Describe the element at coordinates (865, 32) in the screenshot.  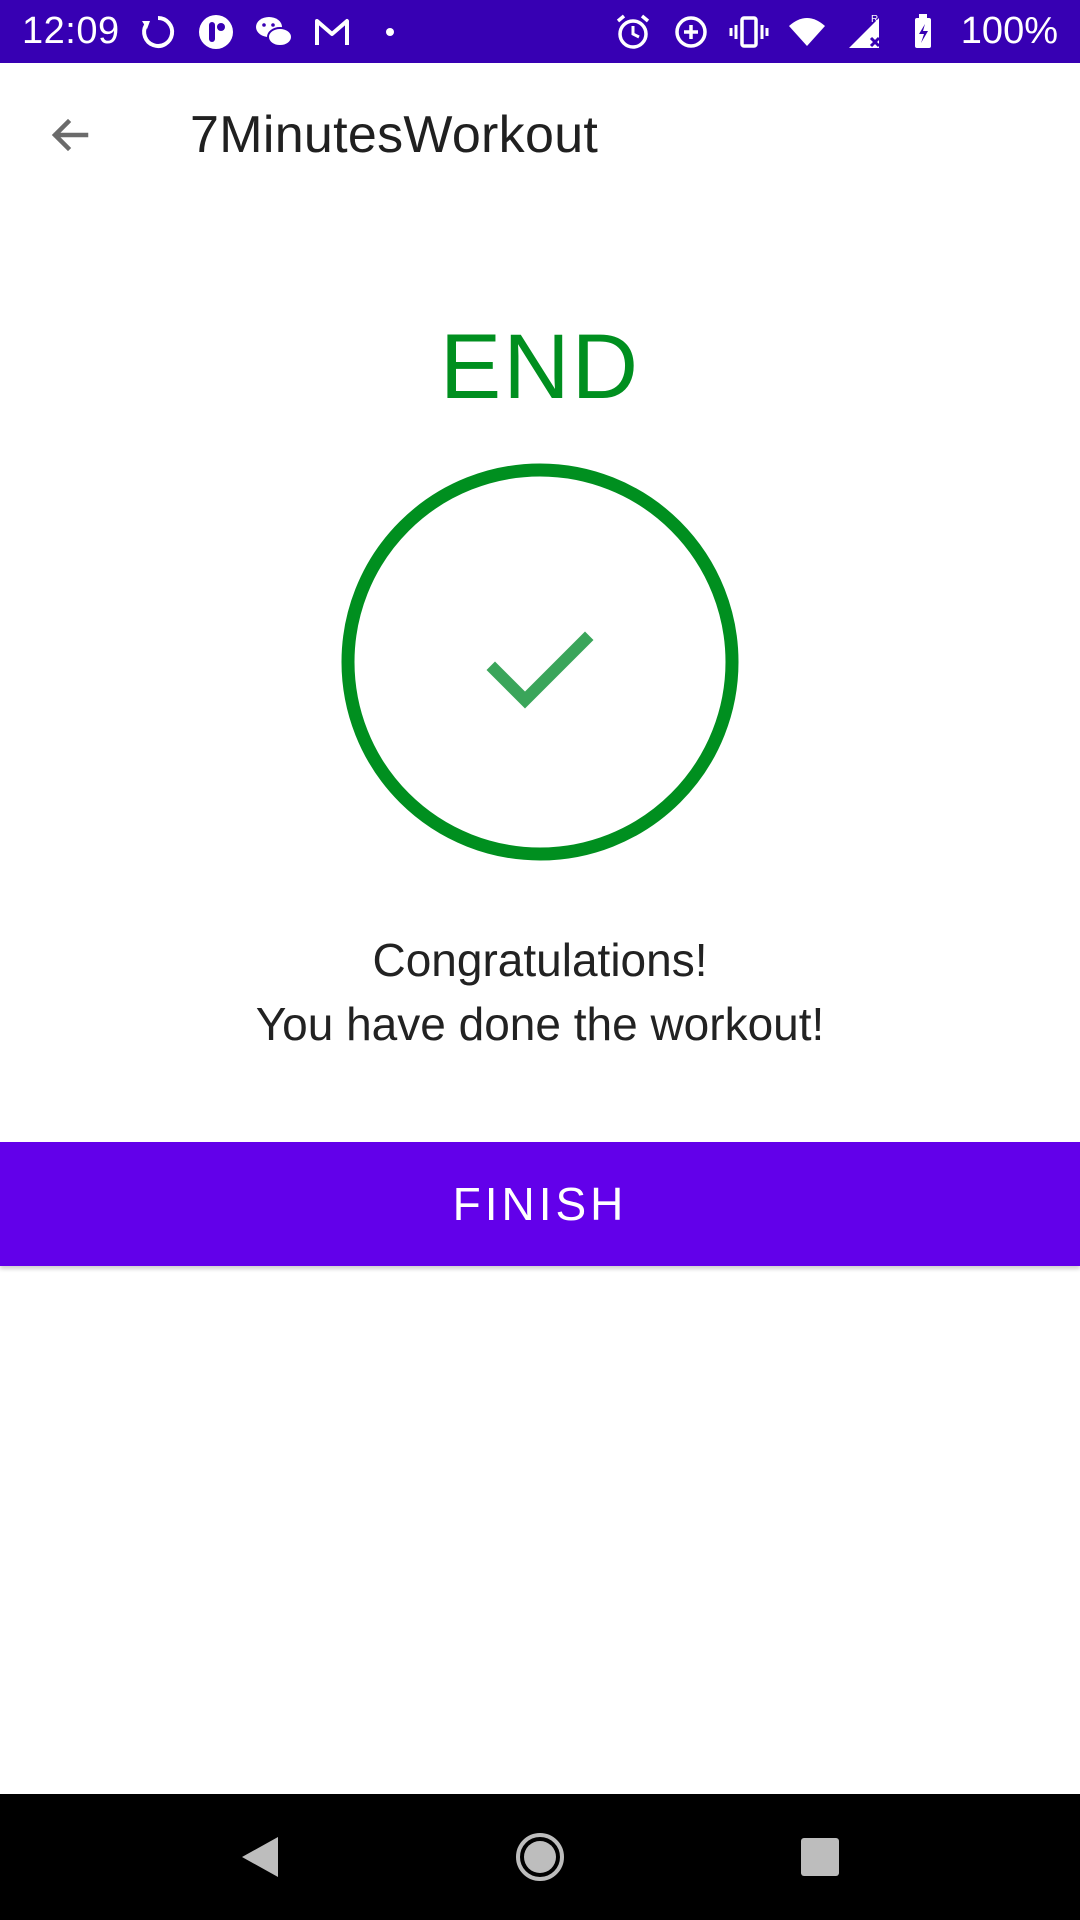
I see `signal-icon: R` at that location.